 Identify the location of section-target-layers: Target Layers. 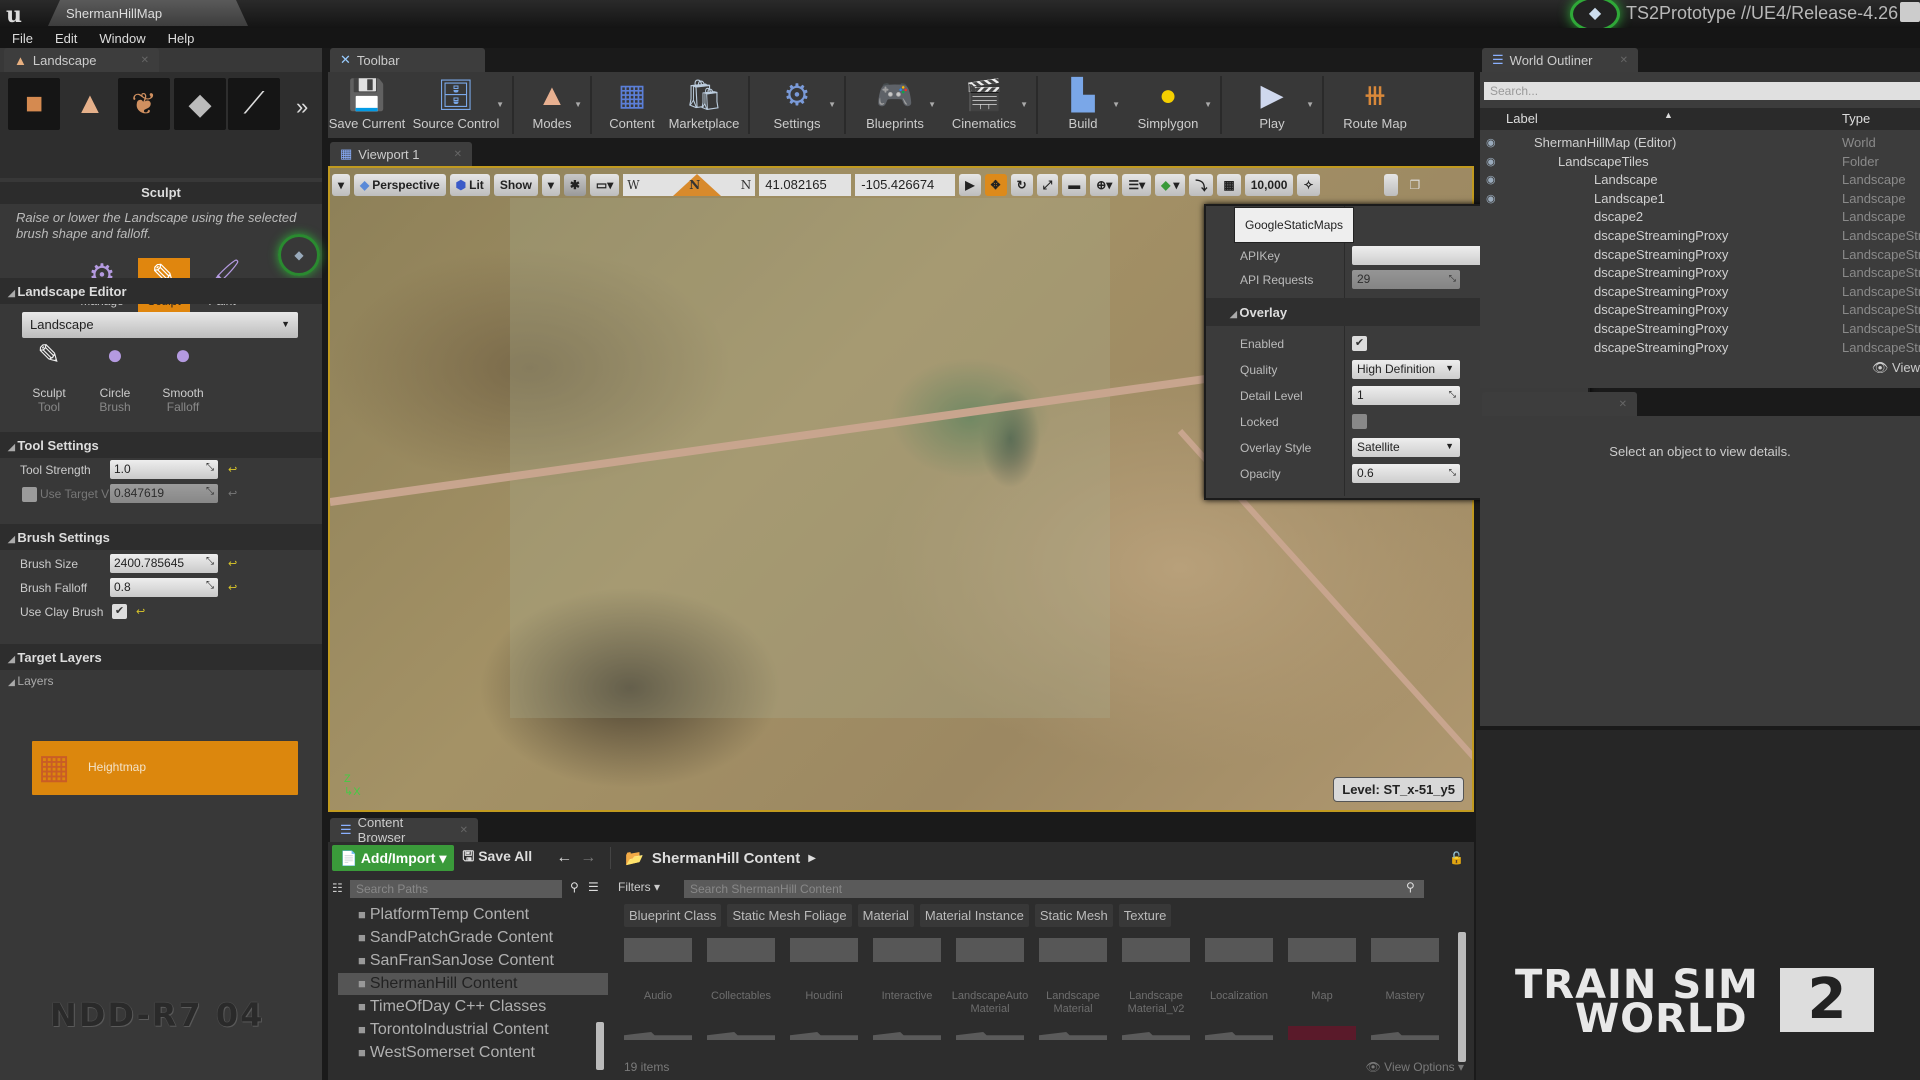
(161, 657).